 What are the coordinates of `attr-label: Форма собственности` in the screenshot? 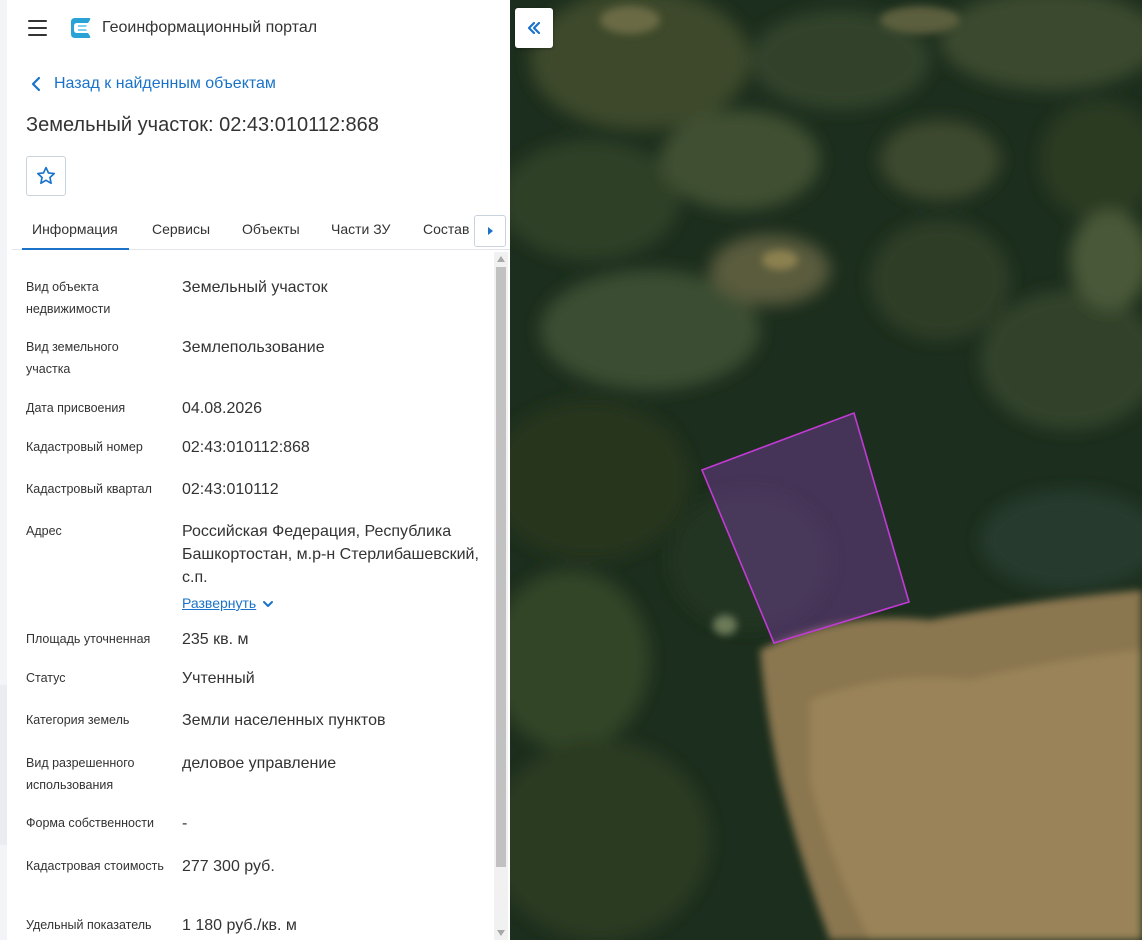 It's located at (90, 823).